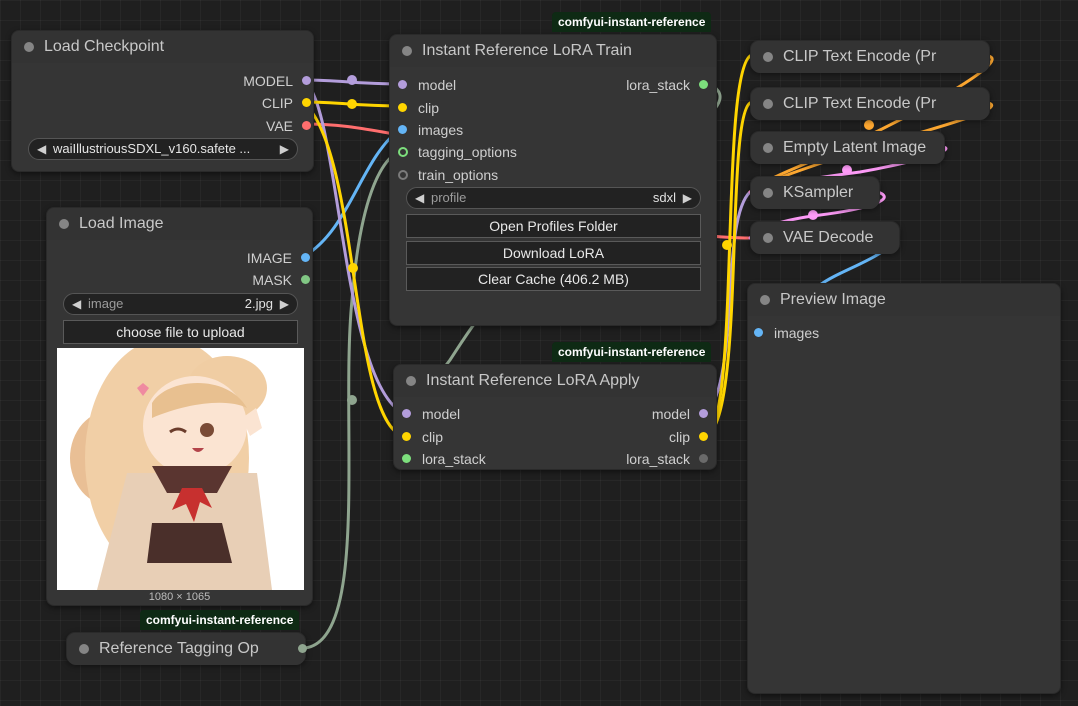  I want to click on output-slot-clip: clip, so click(689, 437).